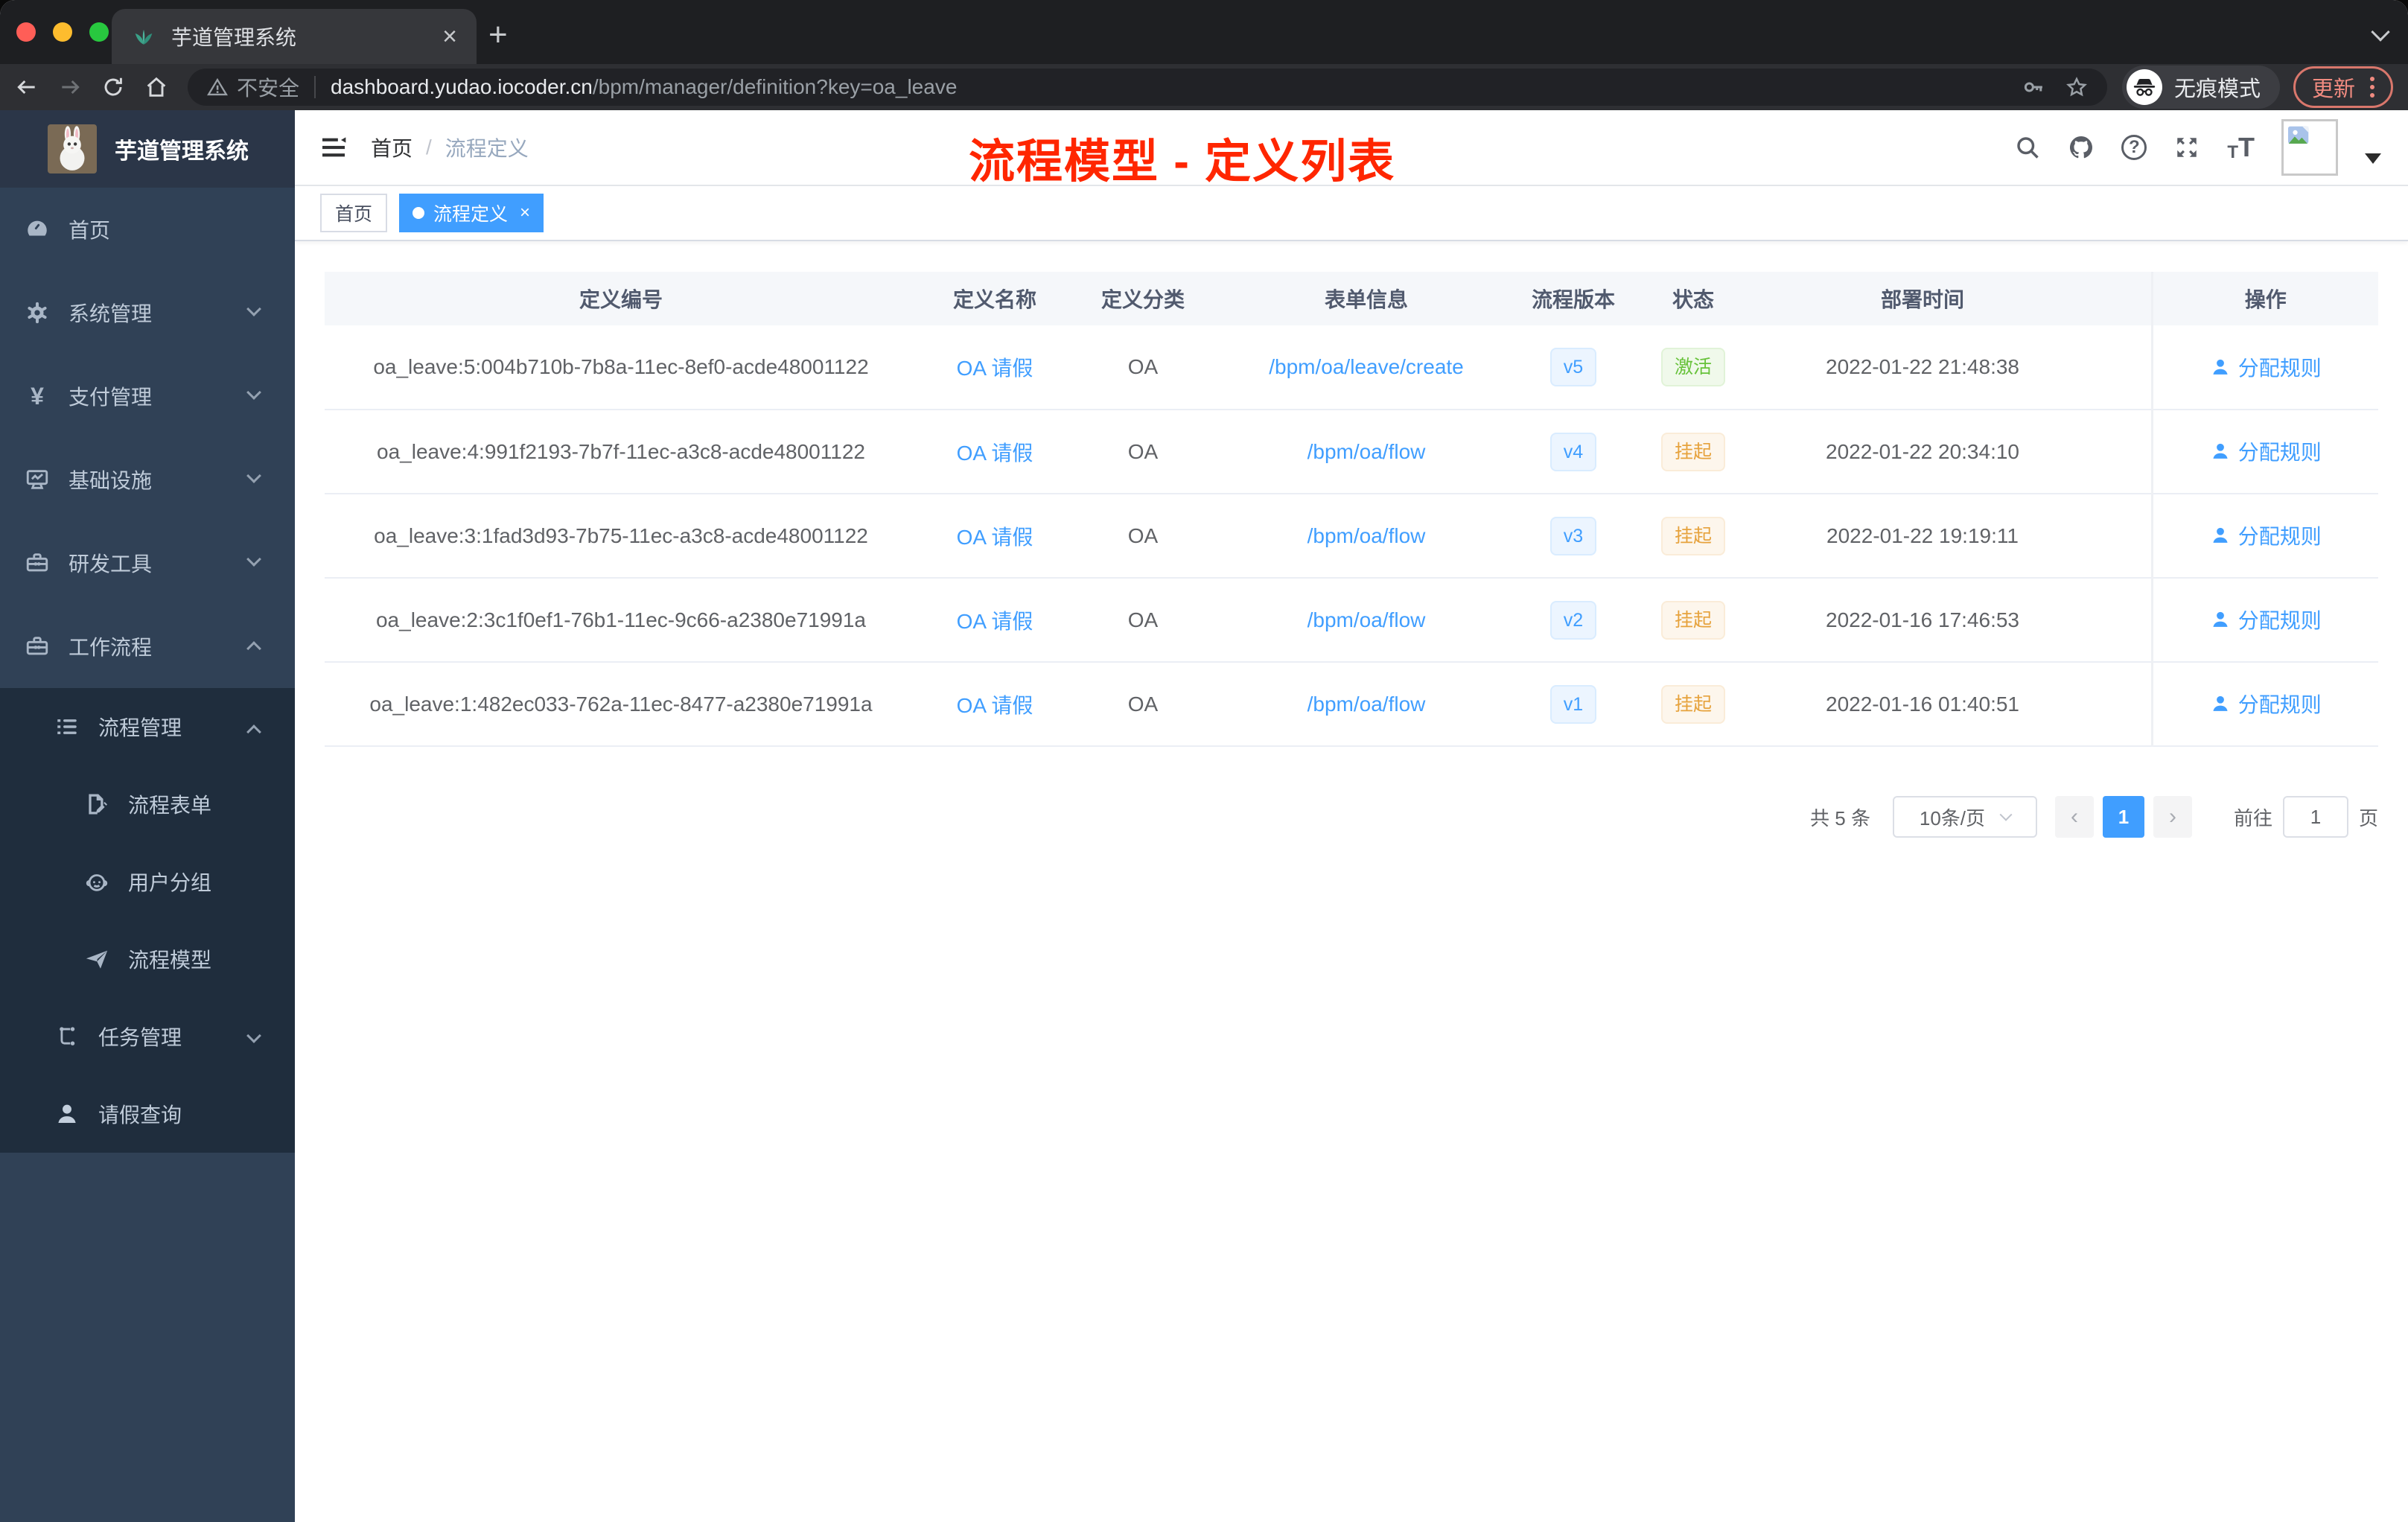  Describe the element at coordinates (2027, 147) in the screenshot. I see `search-icon` at that location.